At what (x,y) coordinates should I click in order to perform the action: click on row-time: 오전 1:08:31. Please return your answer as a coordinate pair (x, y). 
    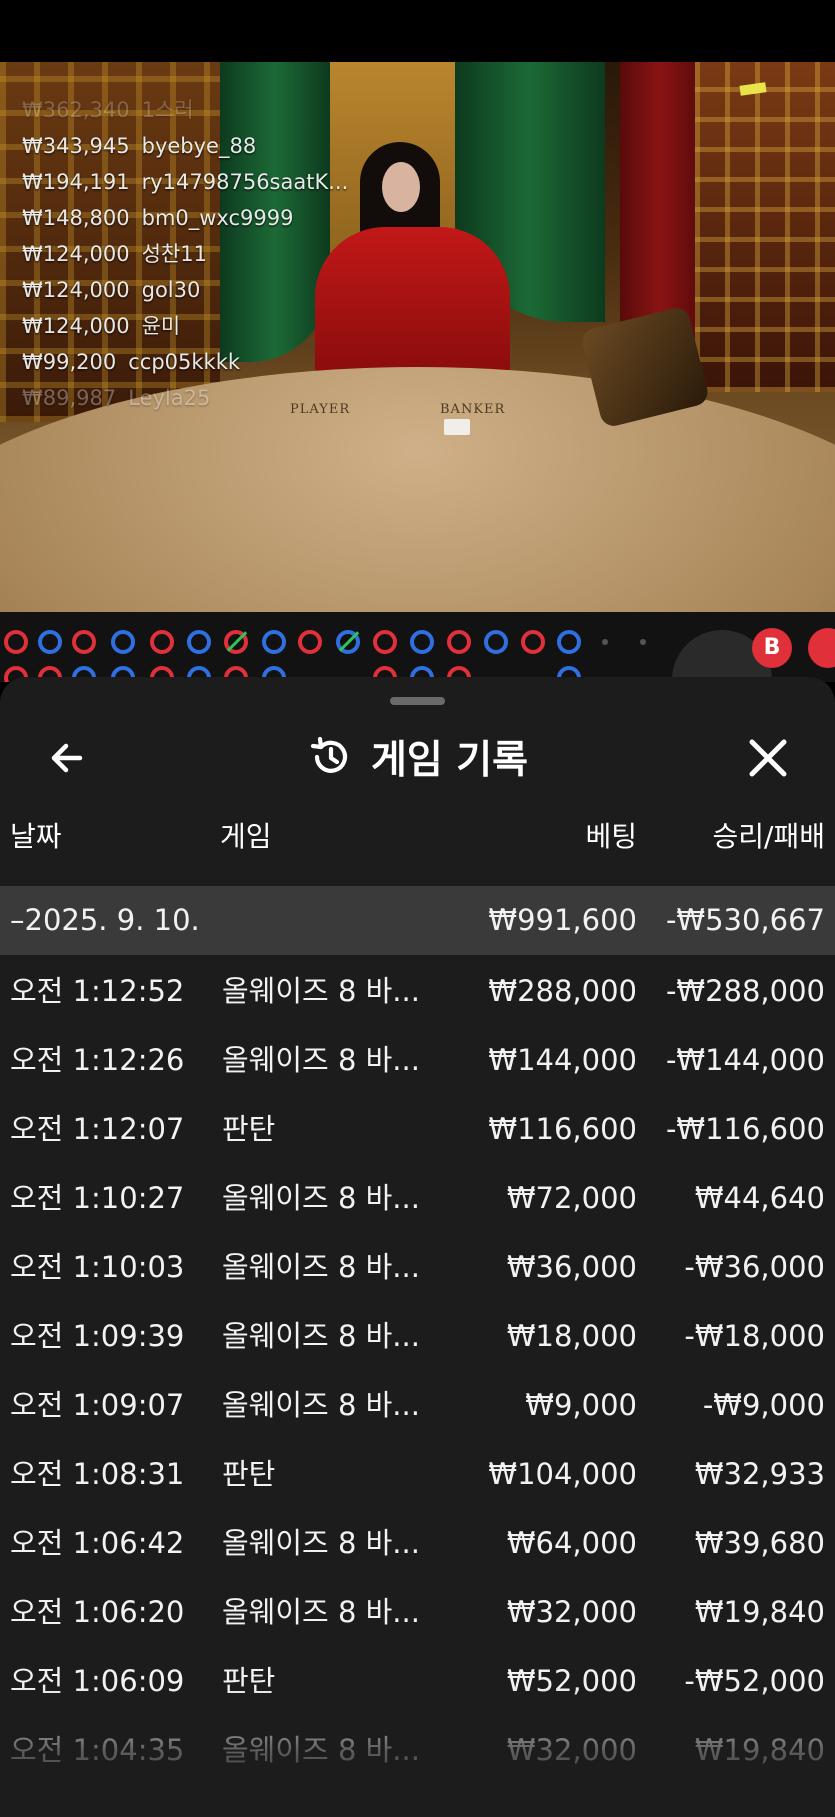
    Looking at the image, I should click on (97, 1474).